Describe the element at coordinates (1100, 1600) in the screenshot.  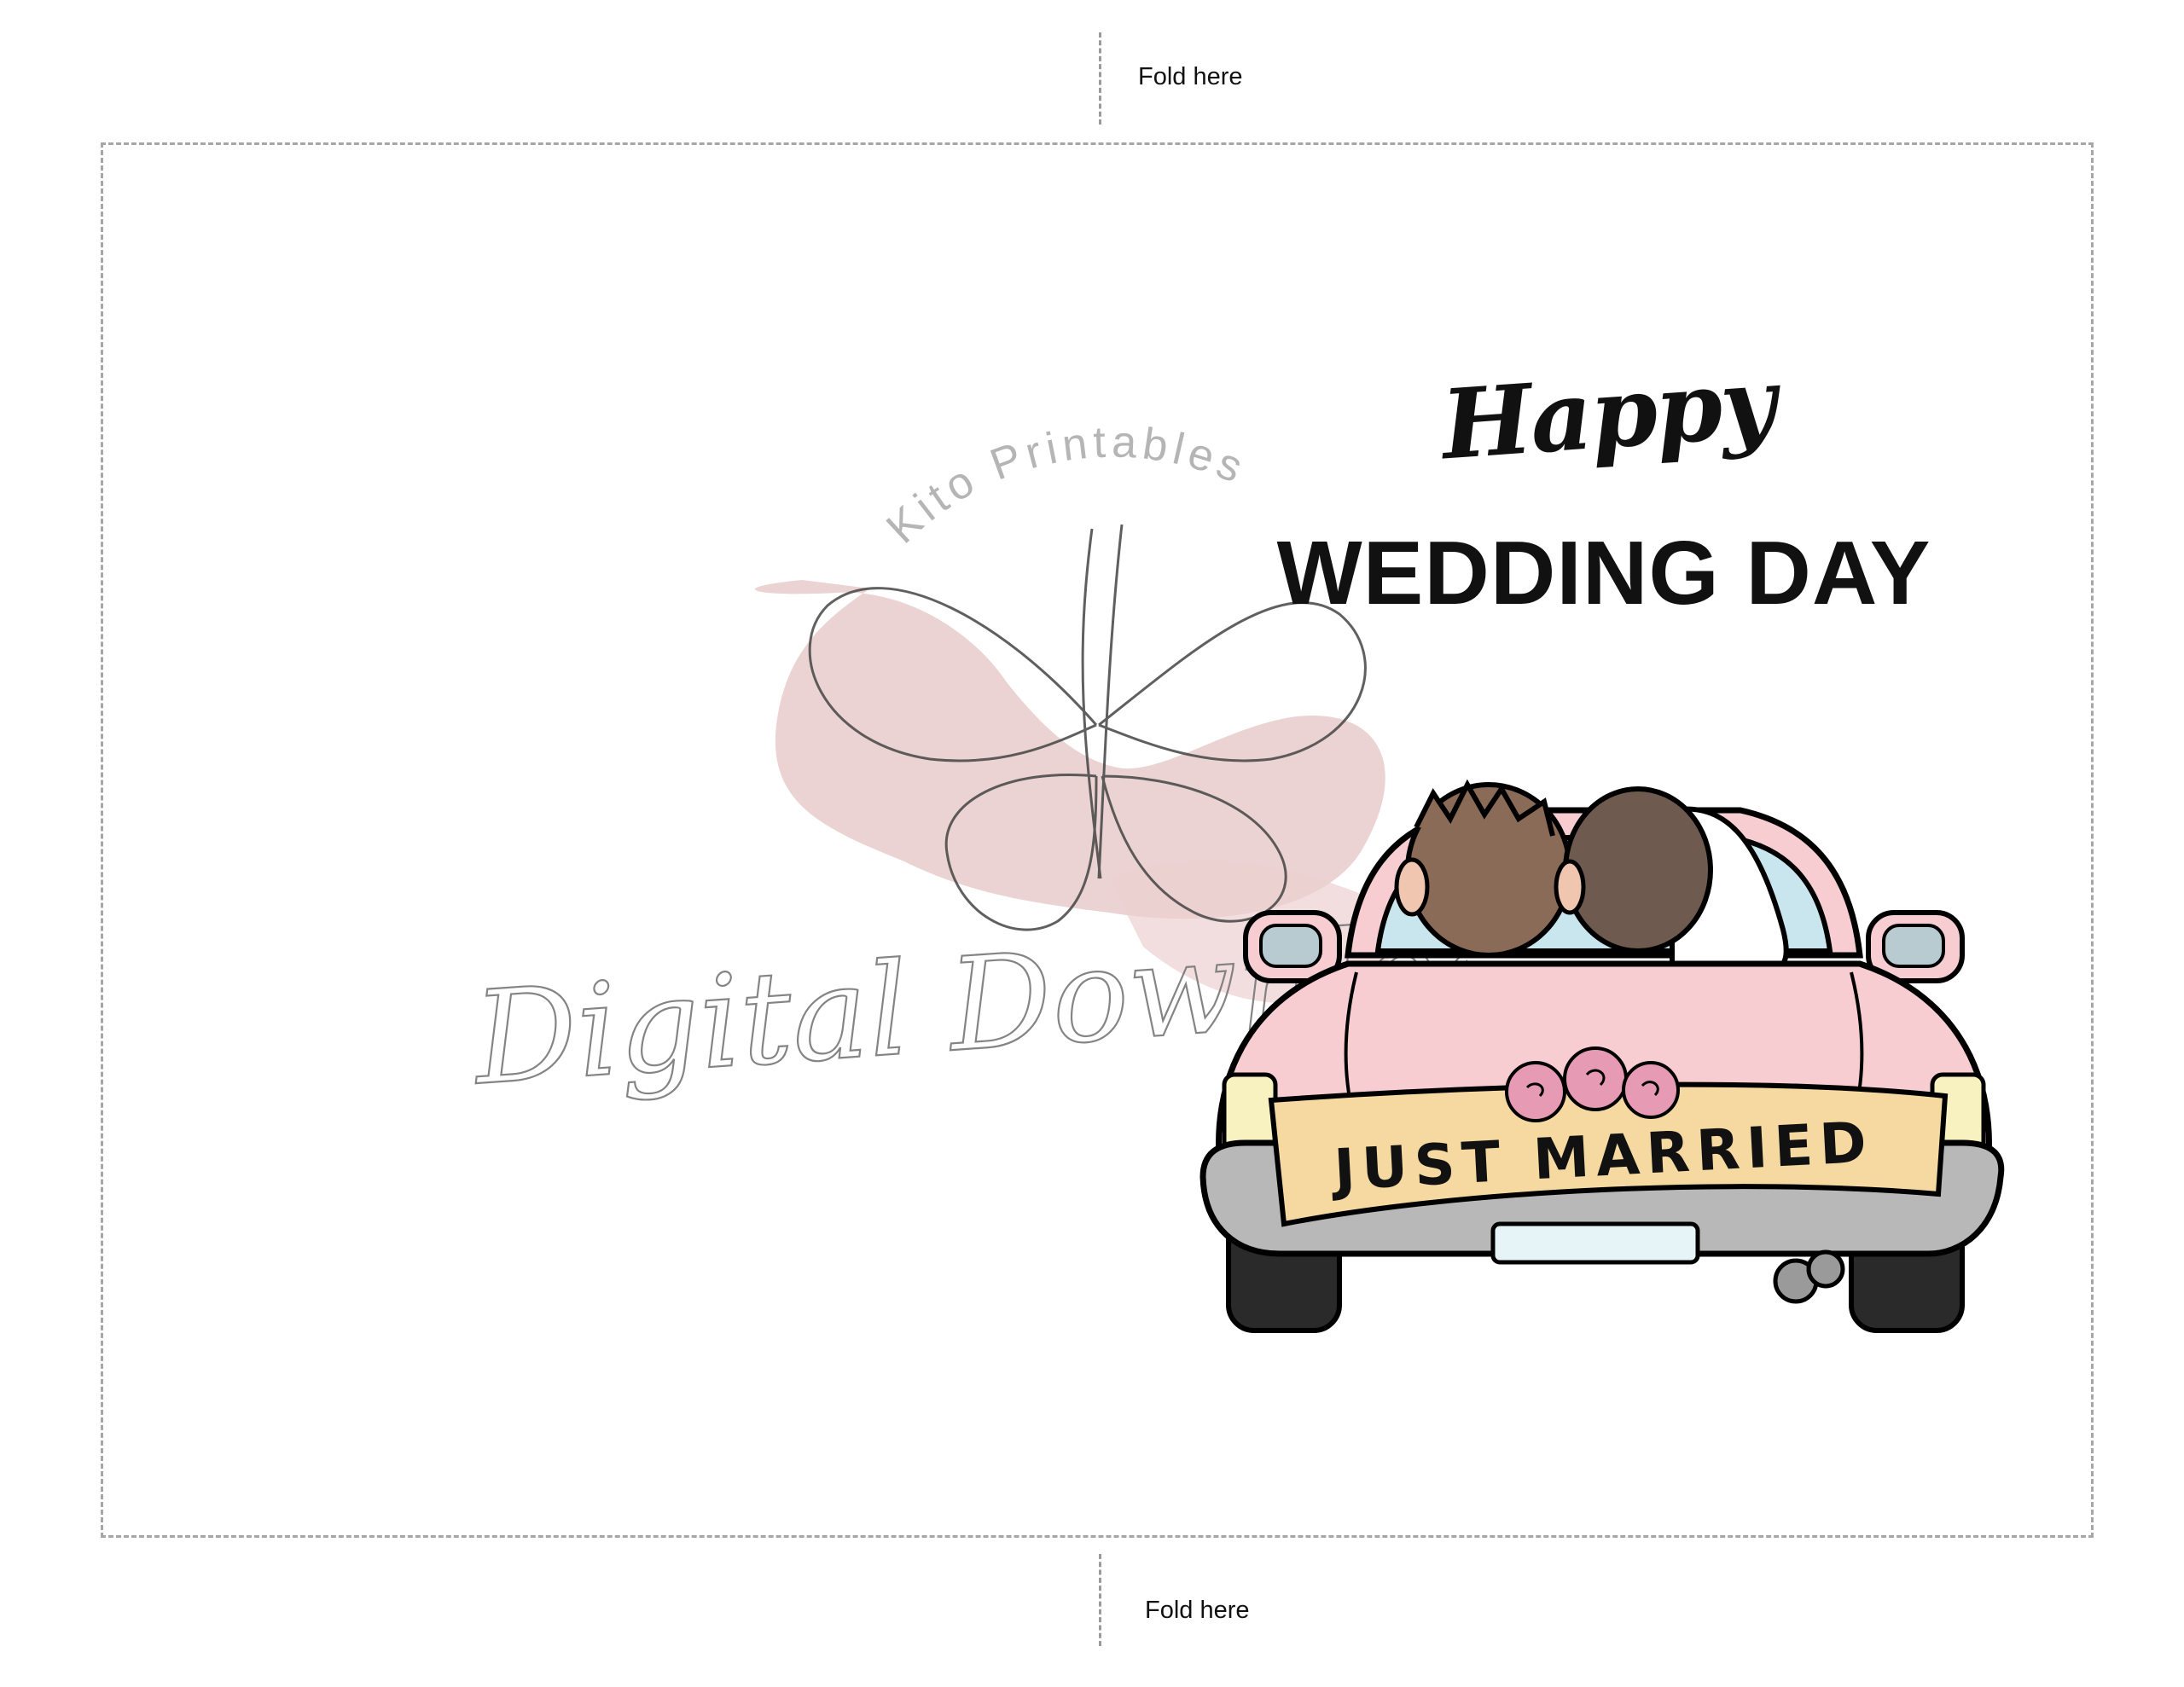
I see `fold-line-bottom` at that location.